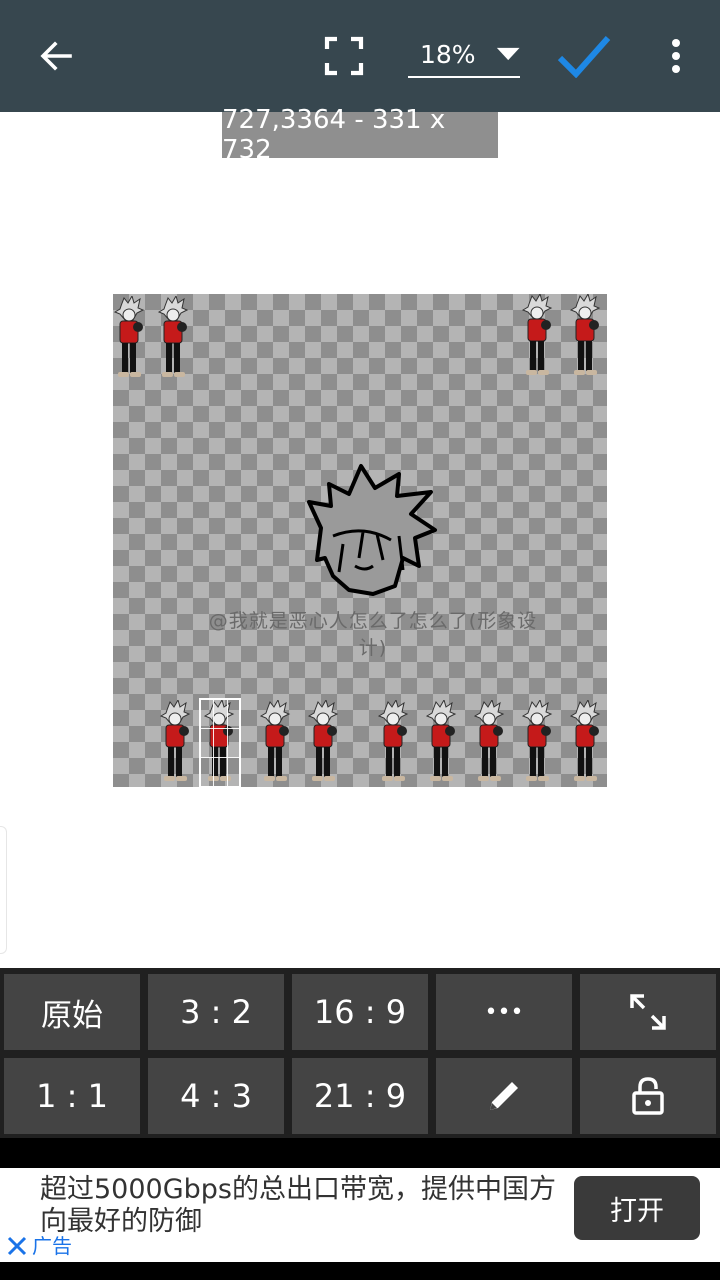  I want to click on crop-ratio-toolbar: 原始 3 : 2 16 : 9 ••• 1 : 1 4 : 3 21 : 9, so click(360, 1053).